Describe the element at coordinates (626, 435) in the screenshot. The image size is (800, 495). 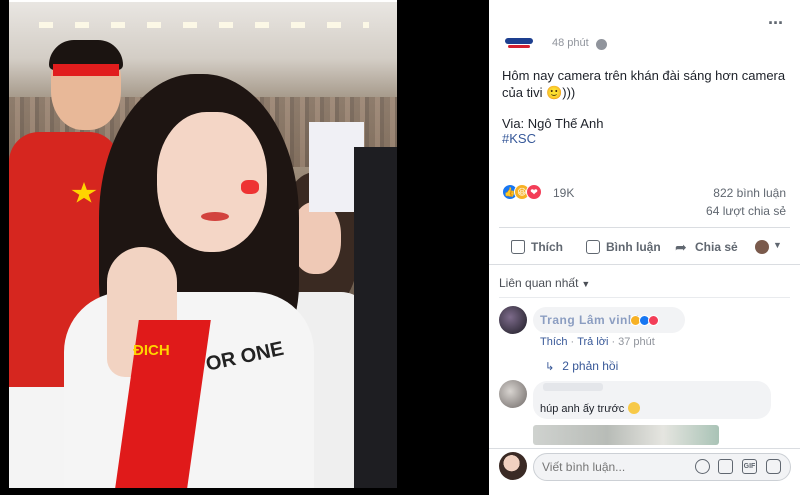
I see `comment-attachment-image` at that location.